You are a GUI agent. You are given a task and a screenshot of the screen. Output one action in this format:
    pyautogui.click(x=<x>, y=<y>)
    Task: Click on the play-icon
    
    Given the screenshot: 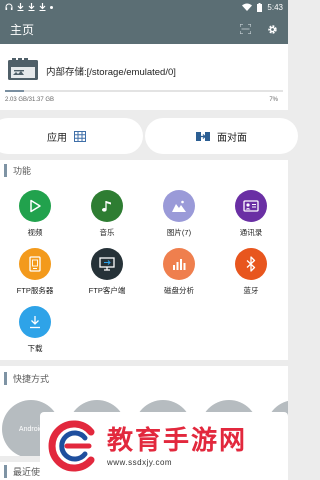 What is the action you would take?
    pyautogui.click(x=35, y=206)
    